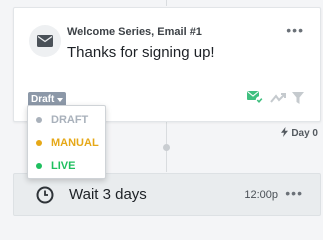 This screenshot has height=240, width=323. I want to click on approved-check-icon, so click(255, 99).